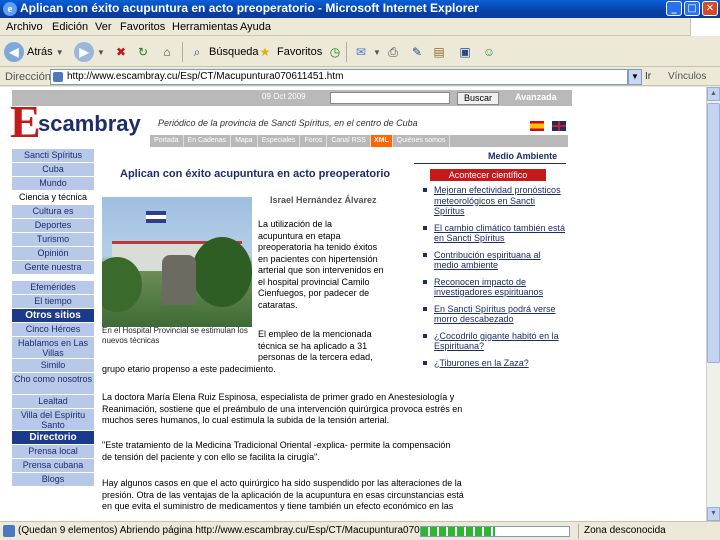  I want to click on nav-foros: Foros, so click(314, 141).